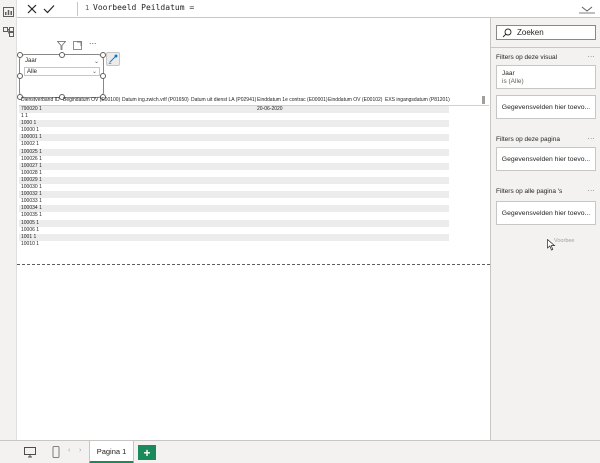 Image resolution: width=600 pixels, height=463 pixels. What do you see at coordinates (40, 100) in the screenshot?
I see `column-header: Dienstverband ID` at bounding box center [40, 100].